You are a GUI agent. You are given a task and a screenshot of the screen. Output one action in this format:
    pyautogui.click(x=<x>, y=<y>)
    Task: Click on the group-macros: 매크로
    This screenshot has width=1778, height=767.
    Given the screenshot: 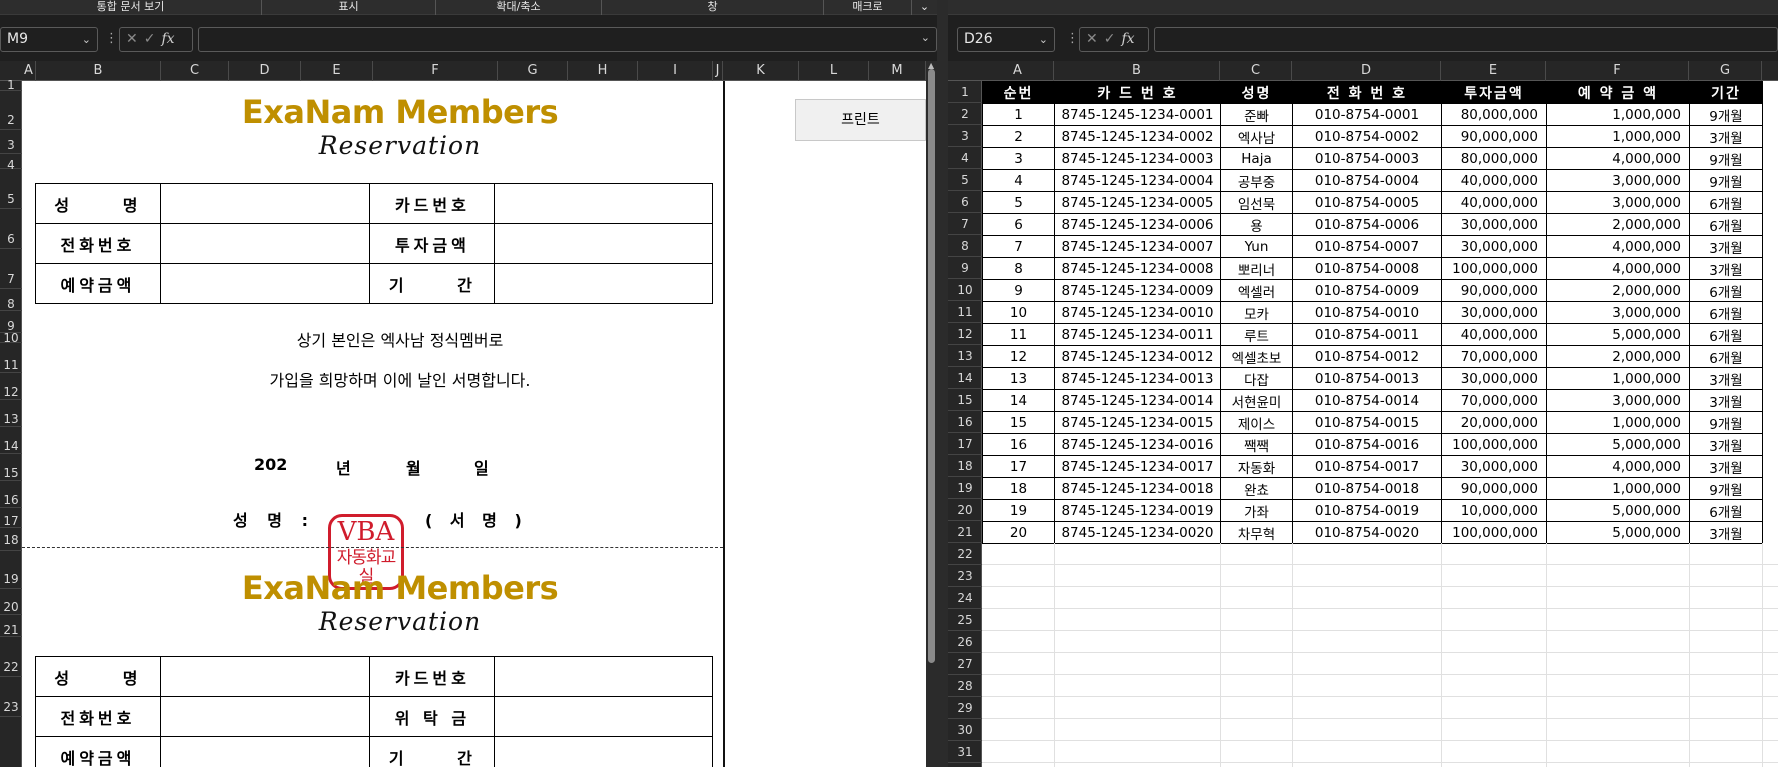 What is the action you would take?
    pyautogui.click(x=868, y=7)
    